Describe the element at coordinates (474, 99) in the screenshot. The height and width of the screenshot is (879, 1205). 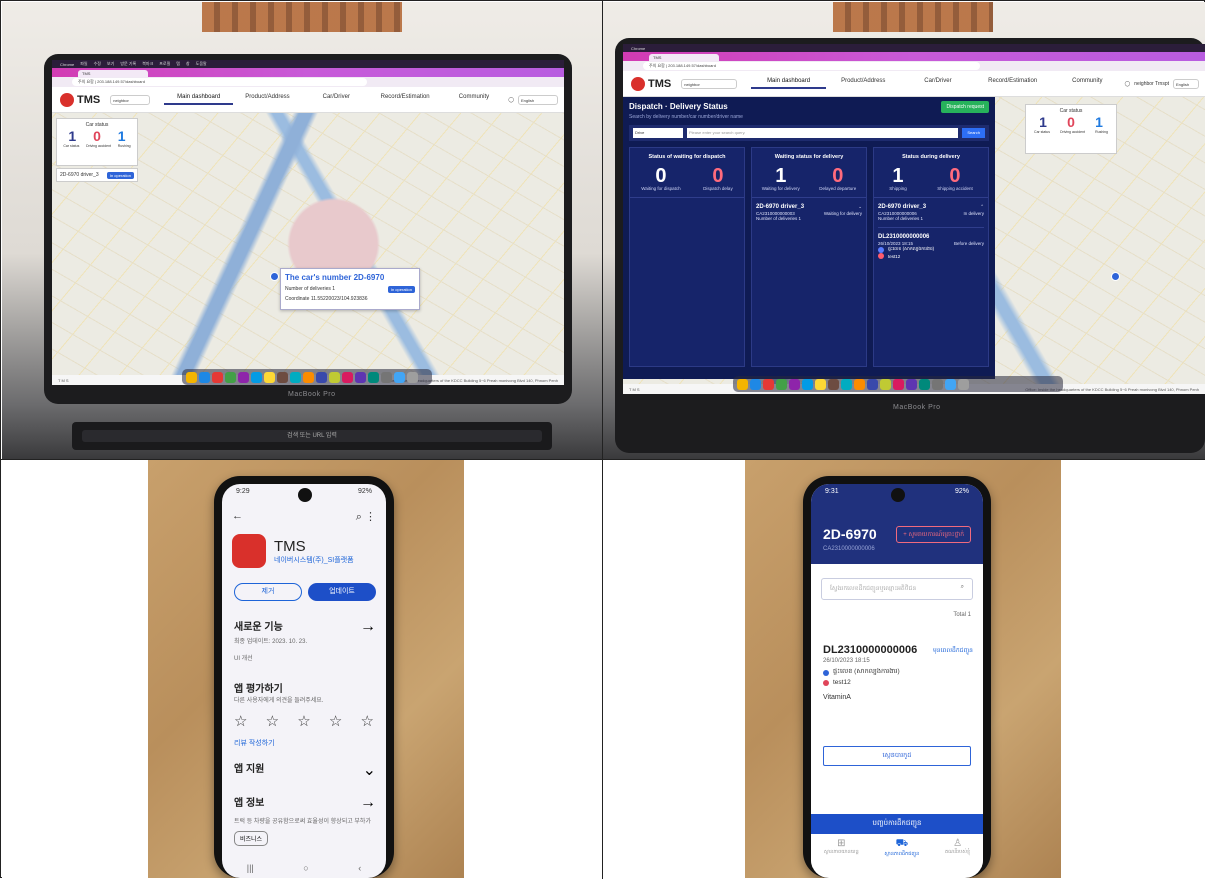
I see `nav-community: Community` at that location.